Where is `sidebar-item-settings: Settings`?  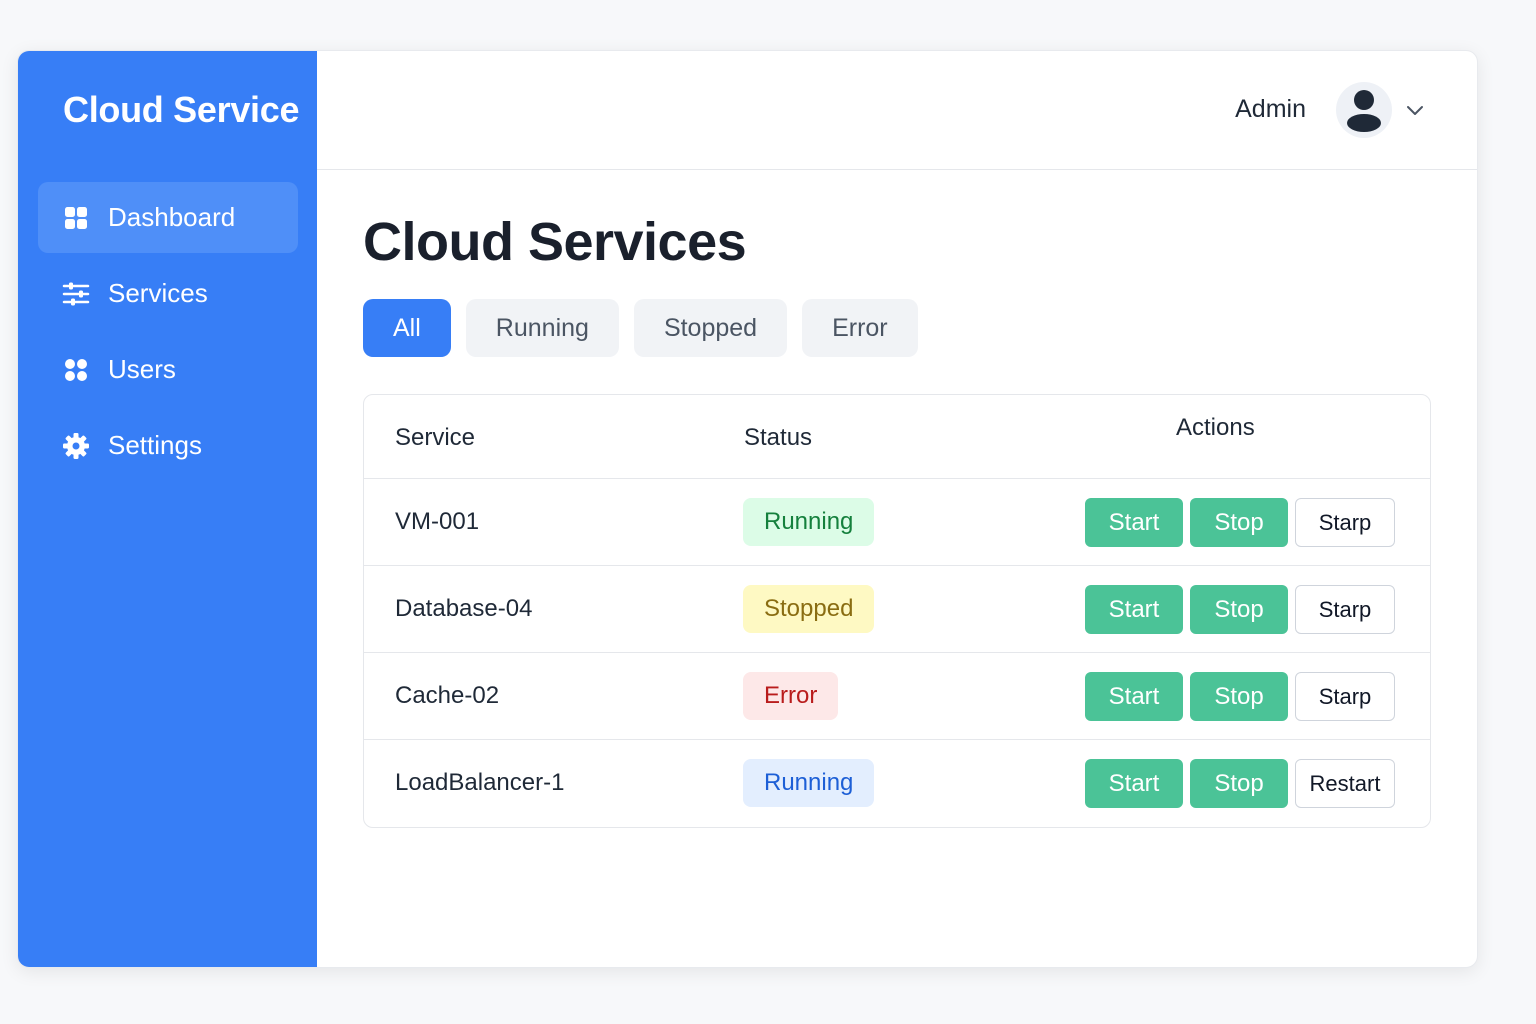
sidebar-item-settings: Settings is located at coordinates (168, 445).